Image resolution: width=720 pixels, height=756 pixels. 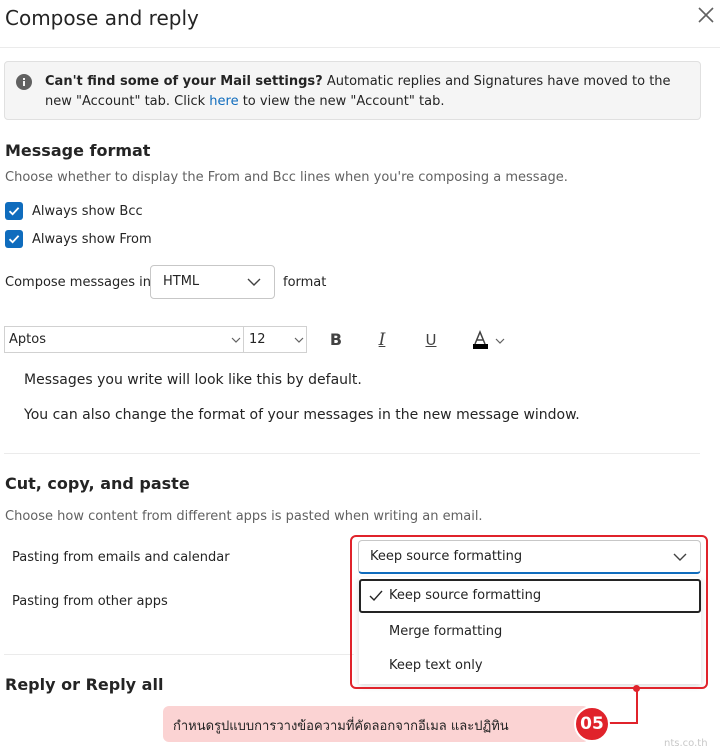 I want to click on always-show-from-label: Always show From, so click(x=92, y=239).